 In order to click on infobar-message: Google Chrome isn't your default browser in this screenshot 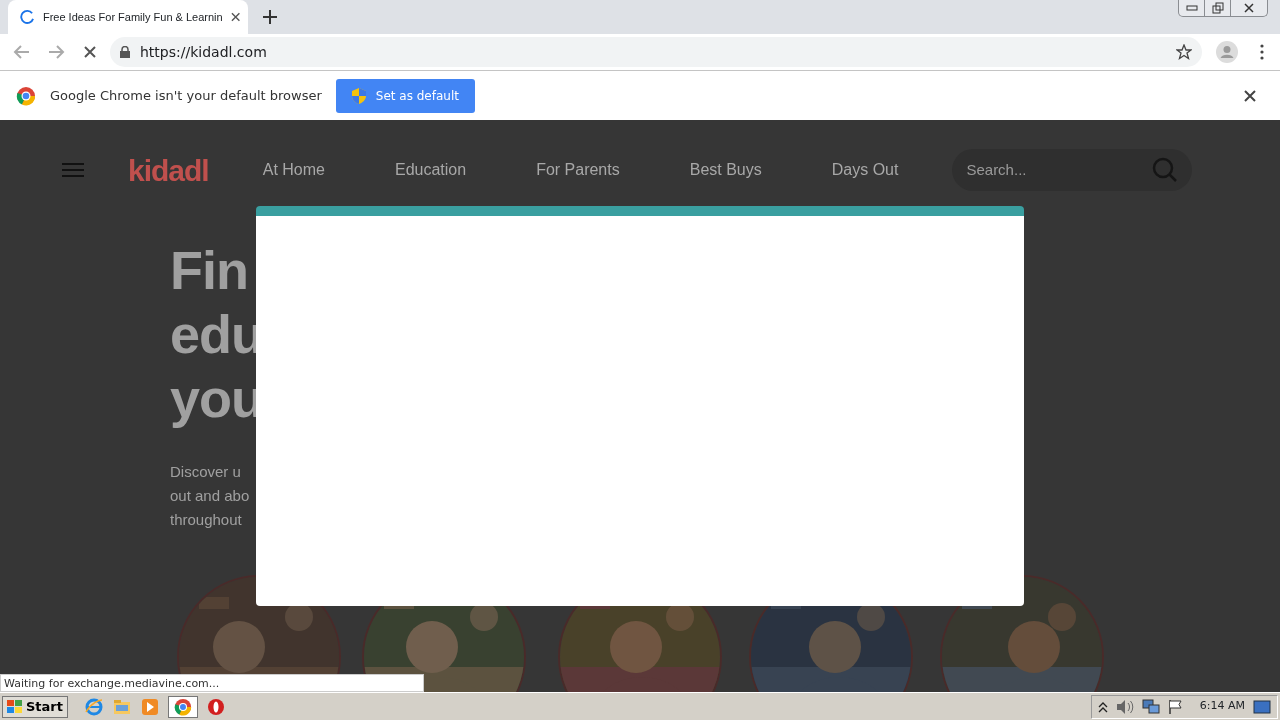, I will do `click(186, 95)`.